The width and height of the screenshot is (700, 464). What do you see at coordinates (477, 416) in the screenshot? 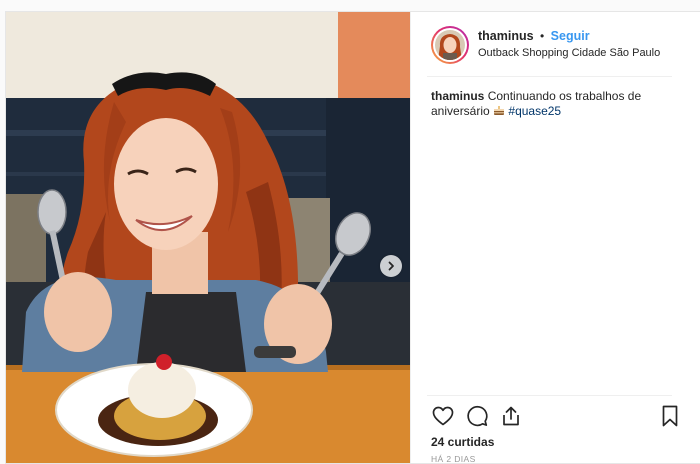
I see `comment-icon` at bounding box center [477, 416].